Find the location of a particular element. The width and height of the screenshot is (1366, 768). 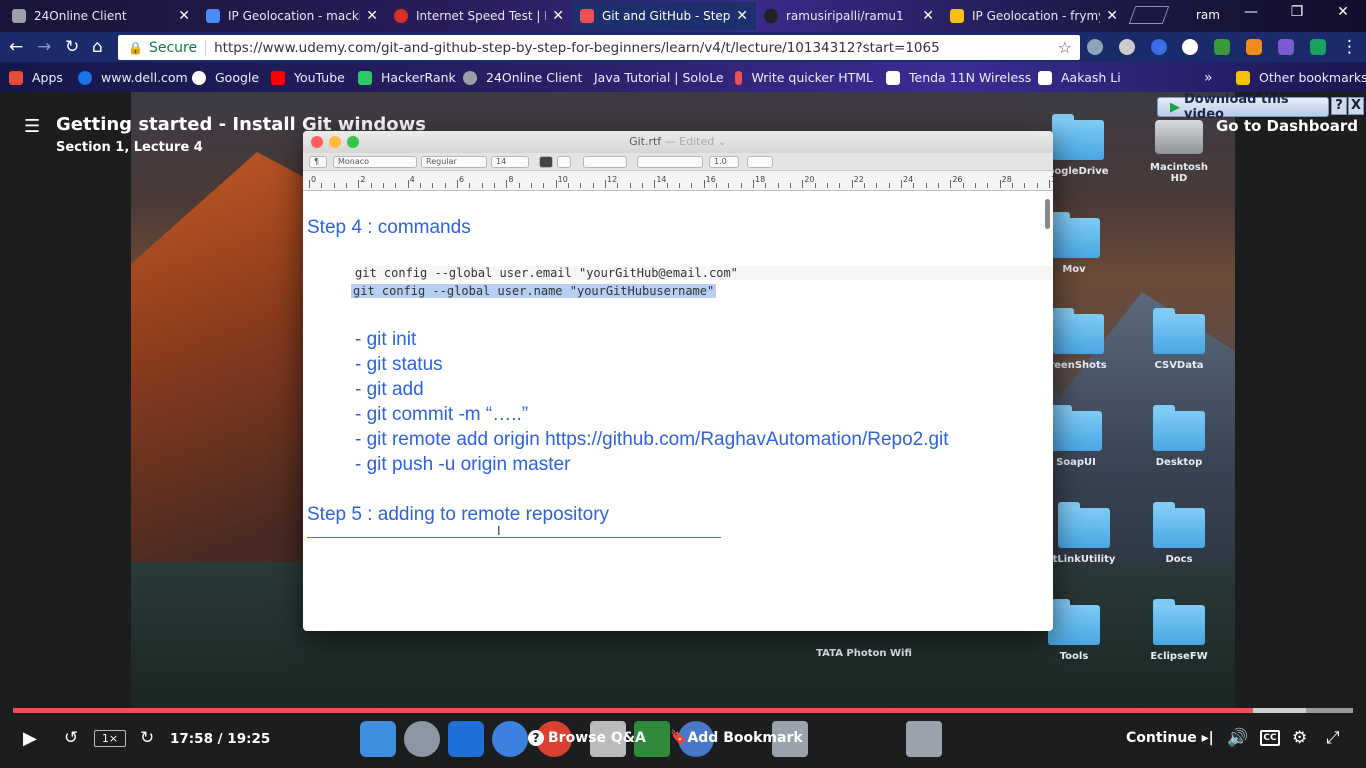

bold-italic-underline-group is located at coordinates (605, 162).